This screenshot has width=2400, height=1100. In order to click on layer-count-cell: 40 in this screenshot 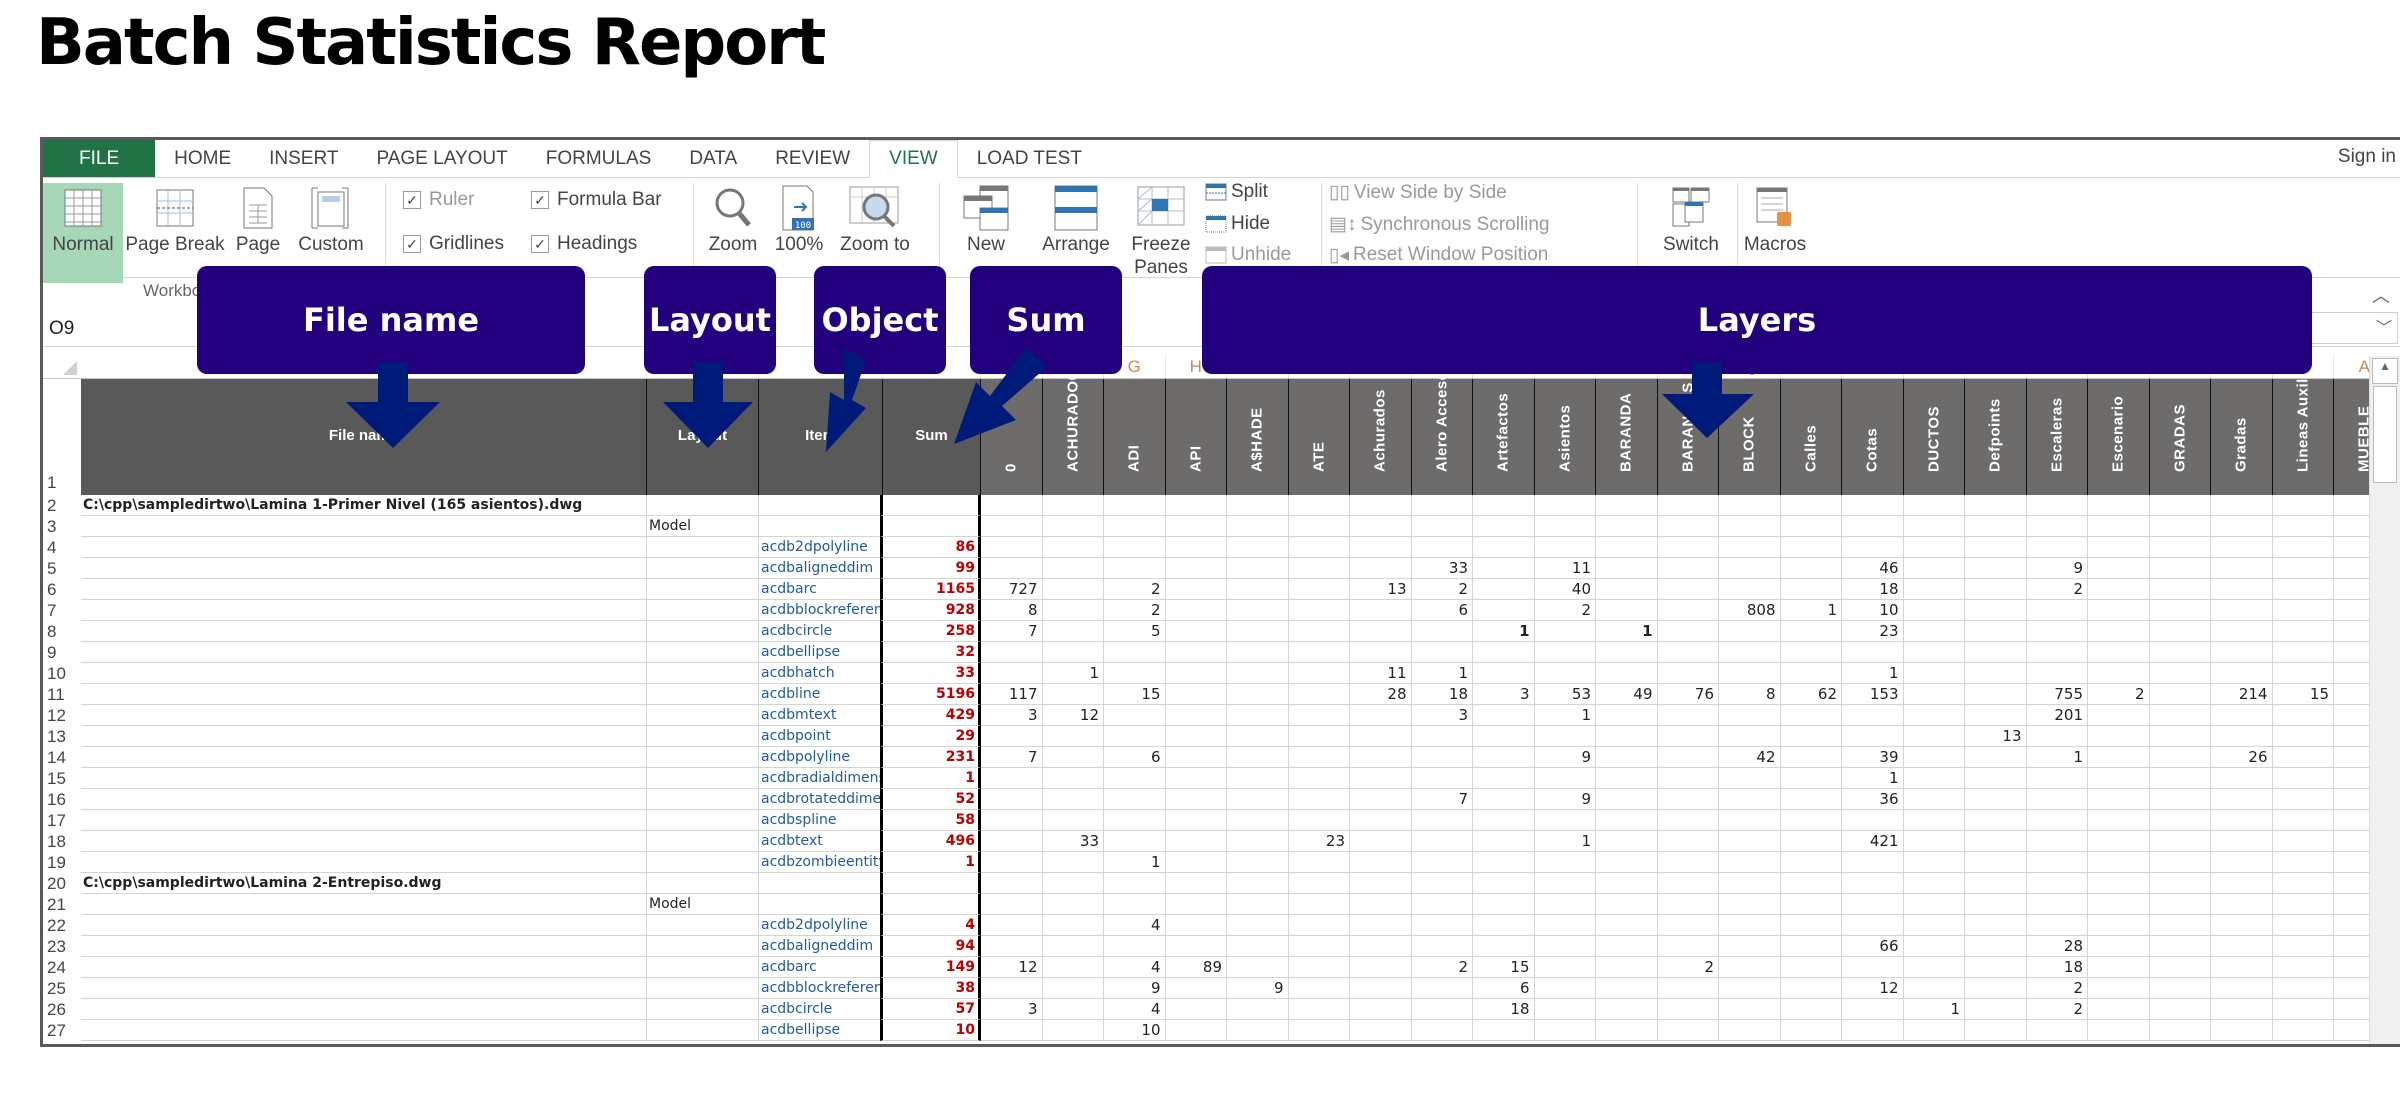, I will do `click(1565, 589)`.